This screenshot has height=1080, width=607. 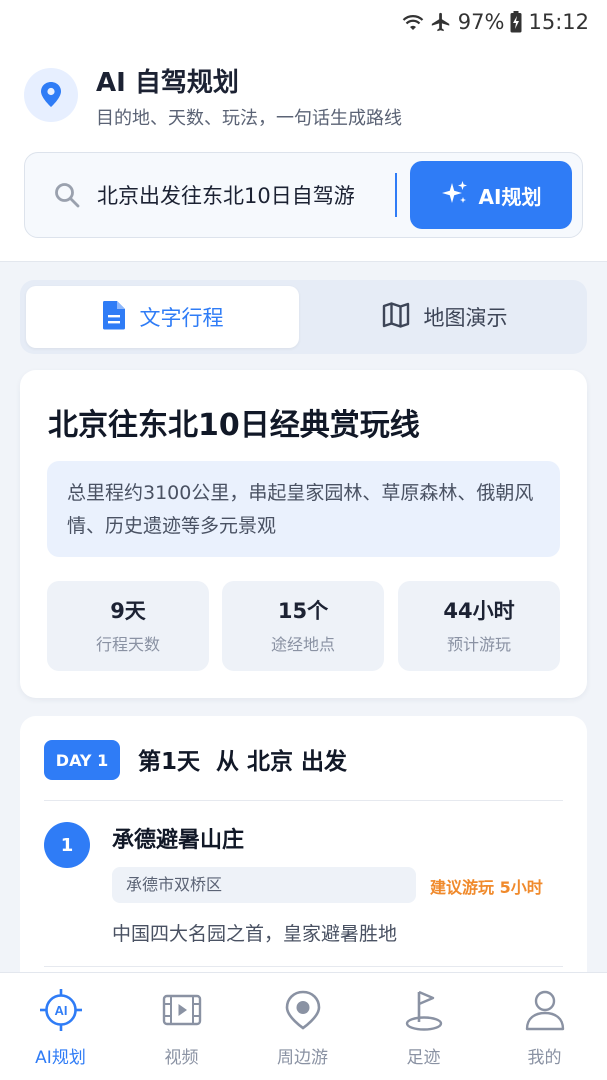 What do you see at coordinates (247, 195) in the screenshot?
I see `search-input` at bounding box center [247, 195].